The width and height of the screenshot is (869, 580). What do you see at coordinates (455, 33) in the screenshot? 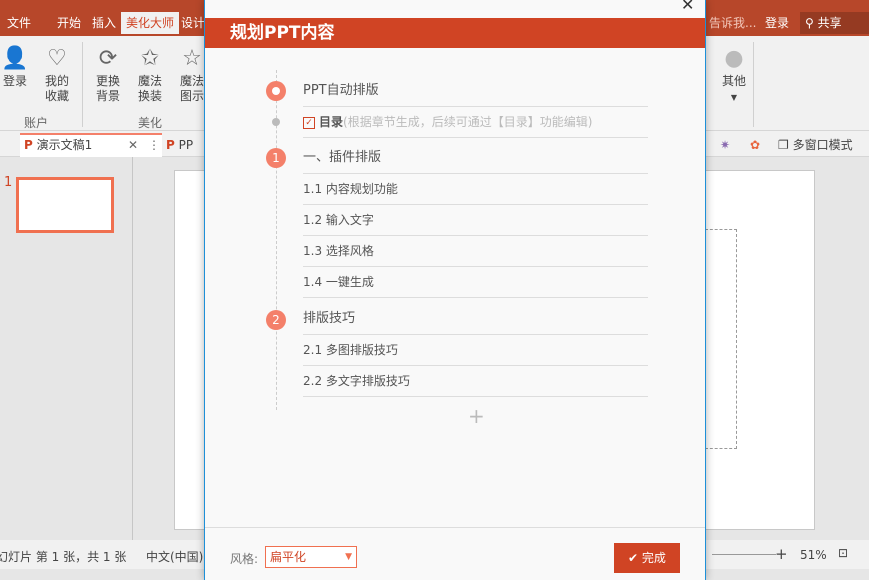
I see `dialog-title: 规划PPT内容` at bounding box center [455, 33].